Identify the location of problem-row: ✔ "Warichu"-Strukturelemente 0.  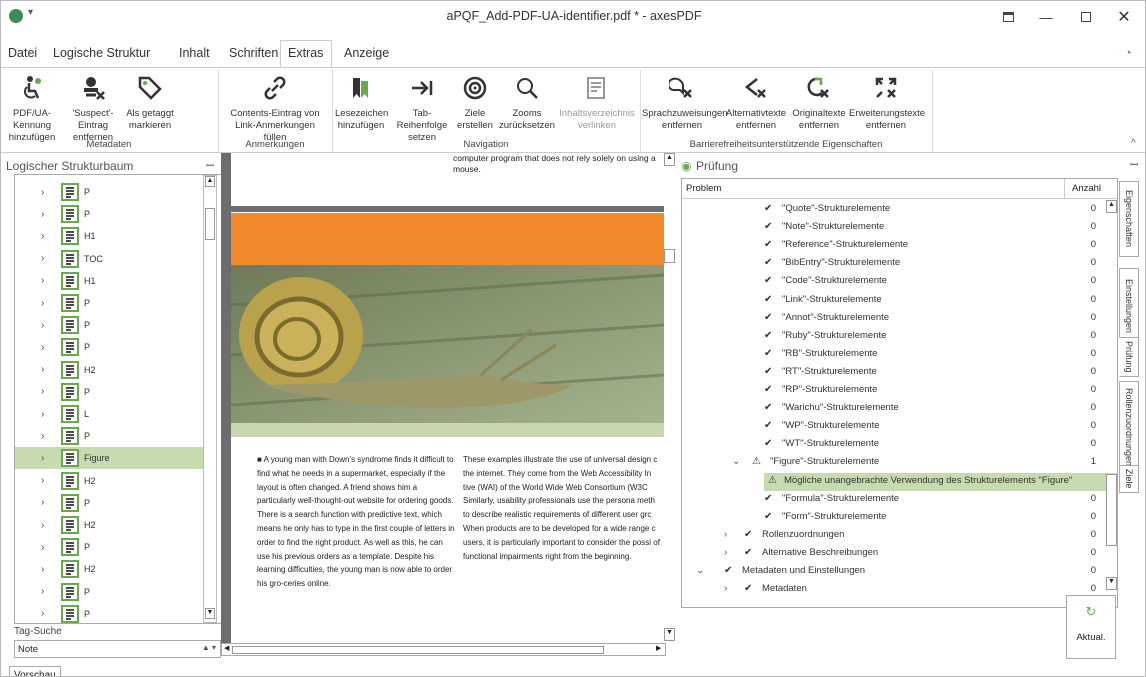
(893, 409).